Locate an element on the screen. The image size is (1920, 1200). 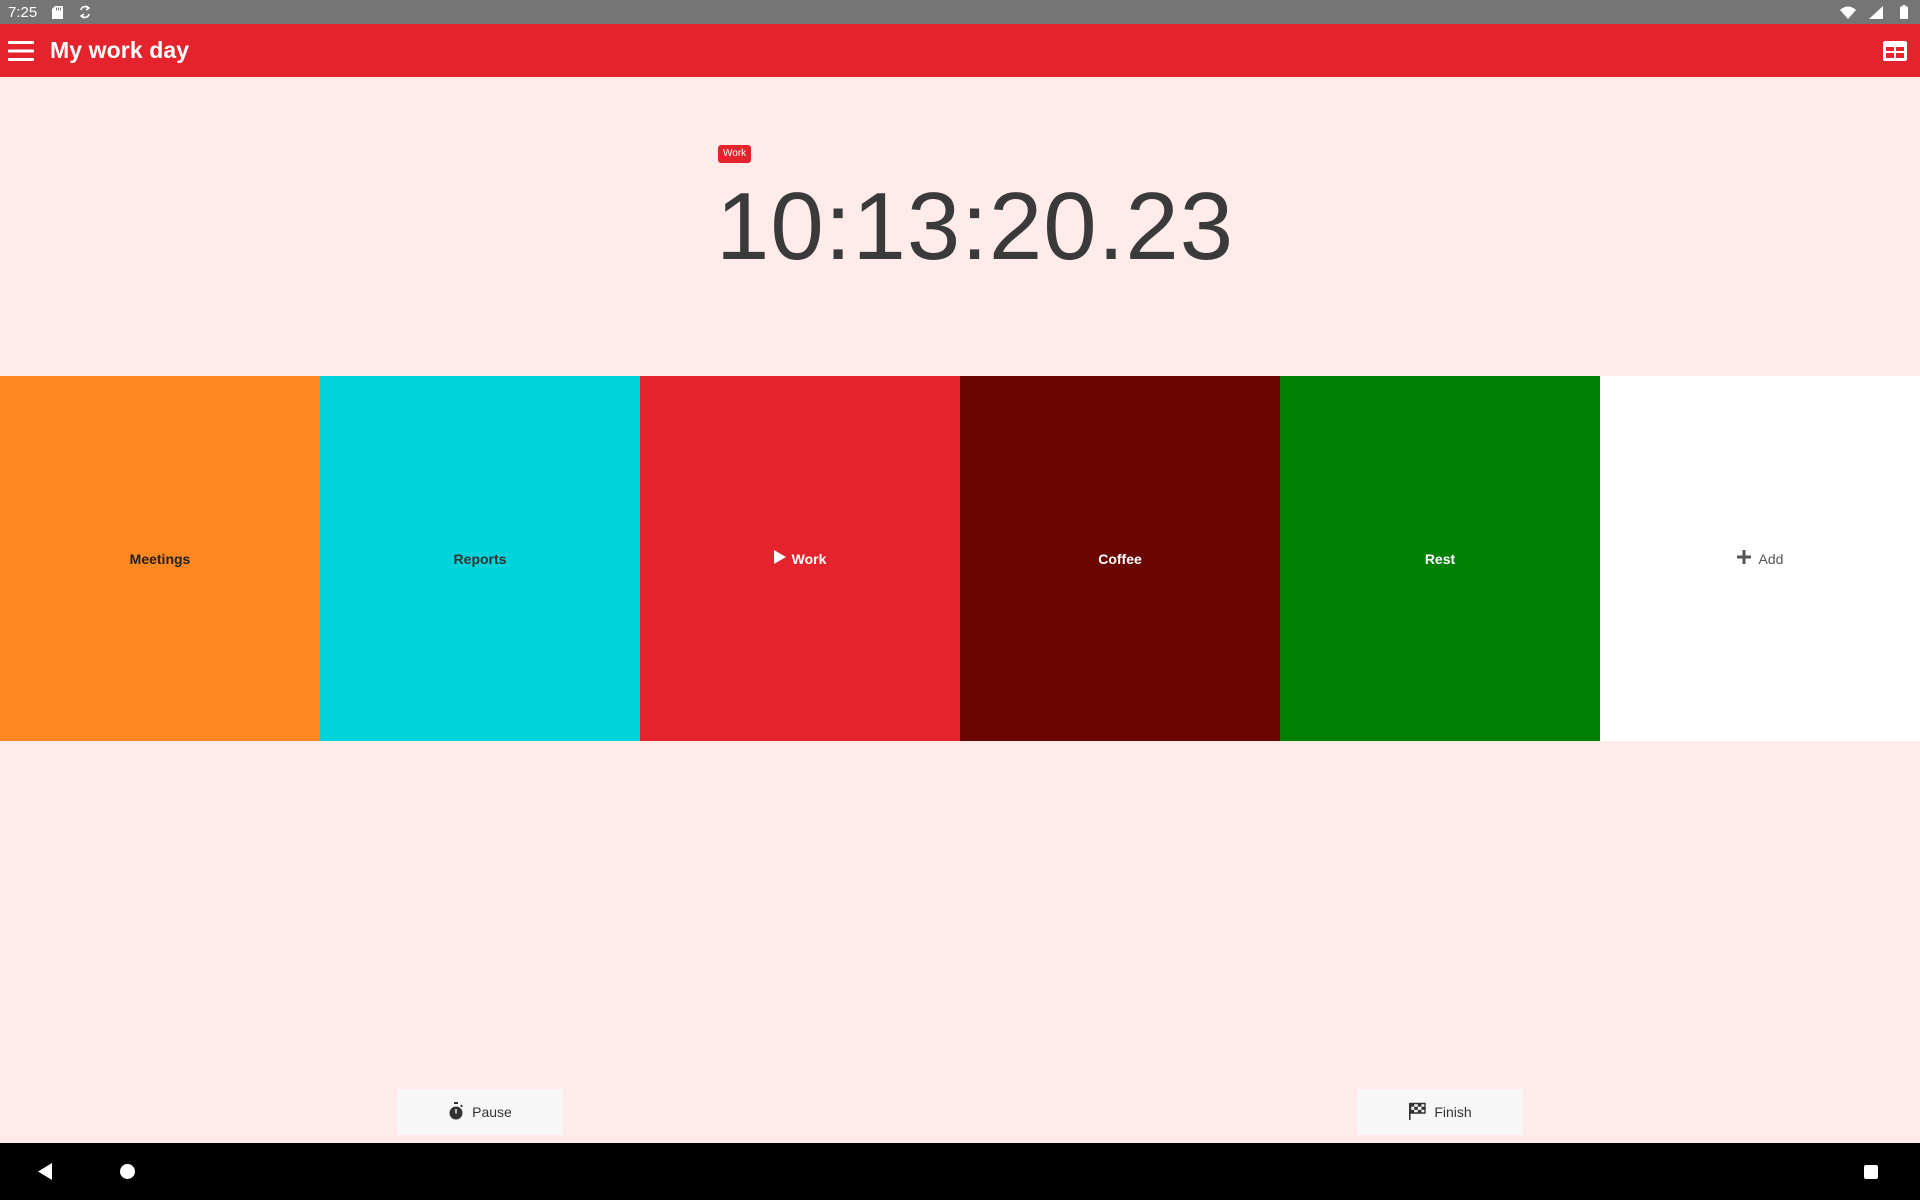
add-label: Add is located at coordinates (1771, 558).